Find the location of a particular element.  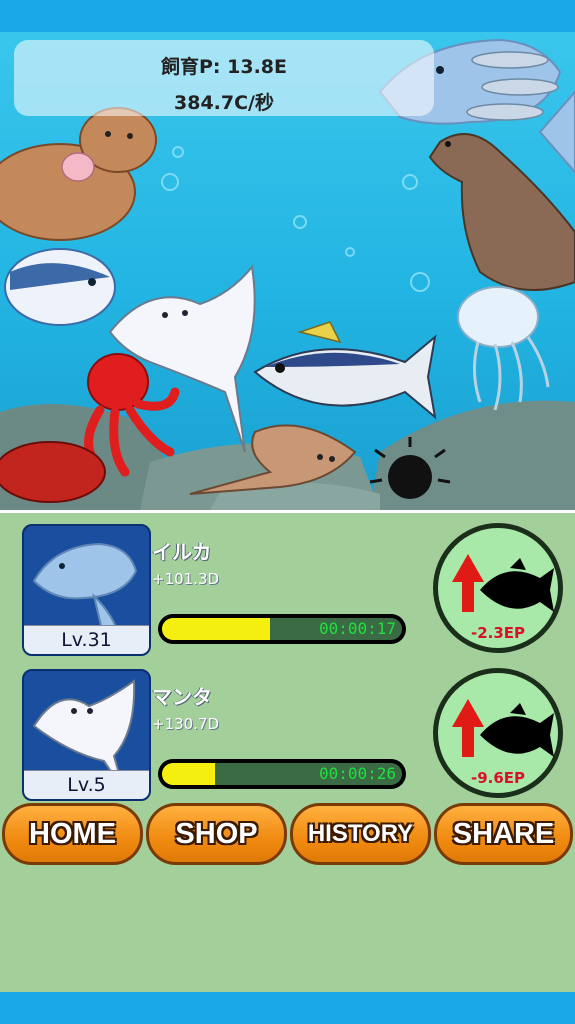

manta-portrait: Lv.5 is located at coordinates (86, 735).